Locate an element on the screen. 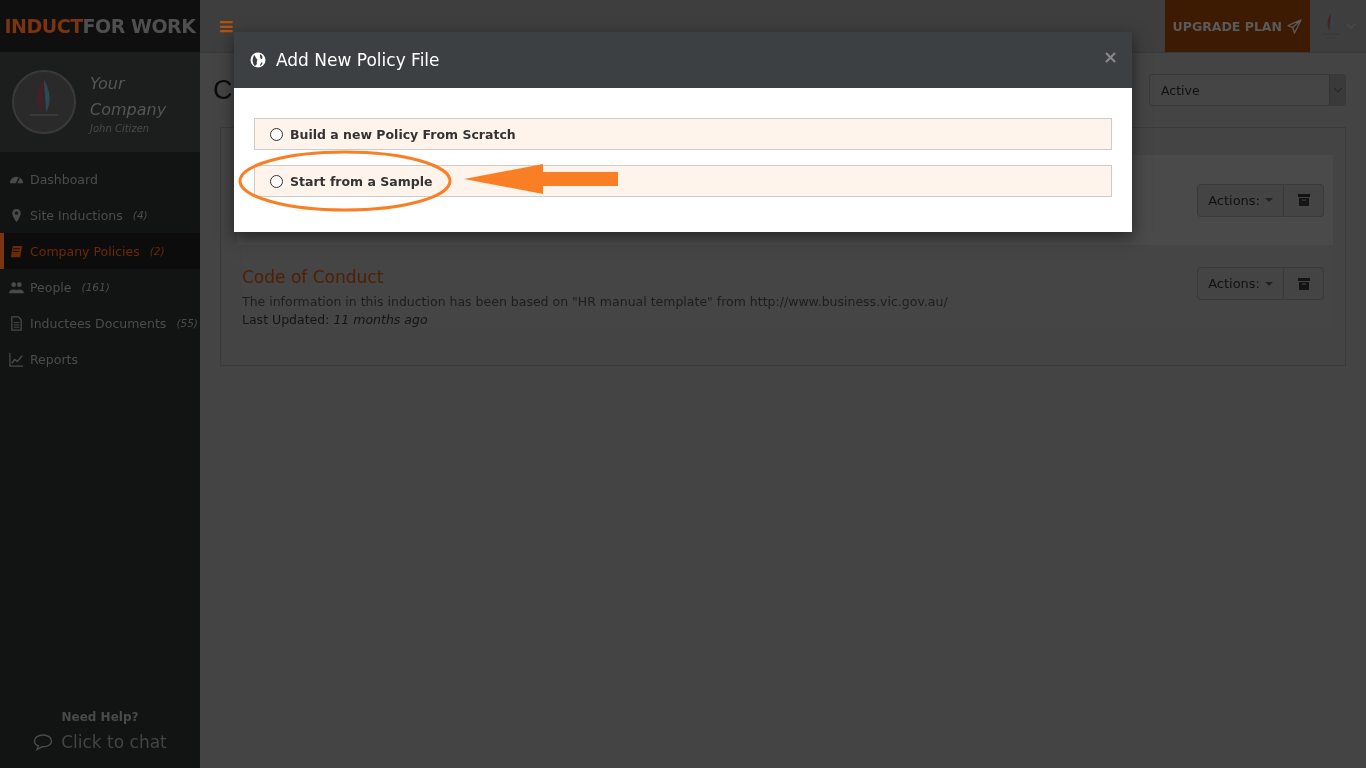 This screenshot has height=768, width=1366. people-icon is located at coordinates (16, 287).